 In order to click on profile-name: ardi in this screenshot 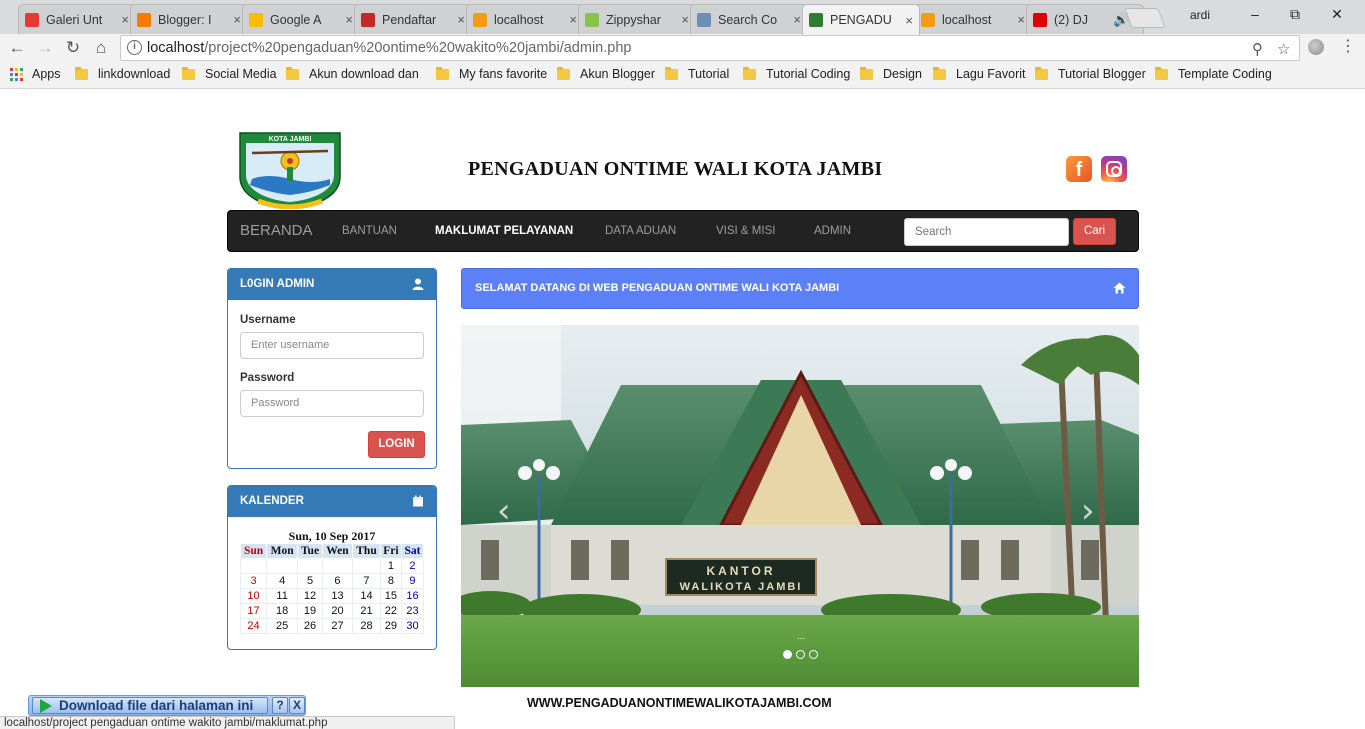, I will do `click(1200, 15)`.